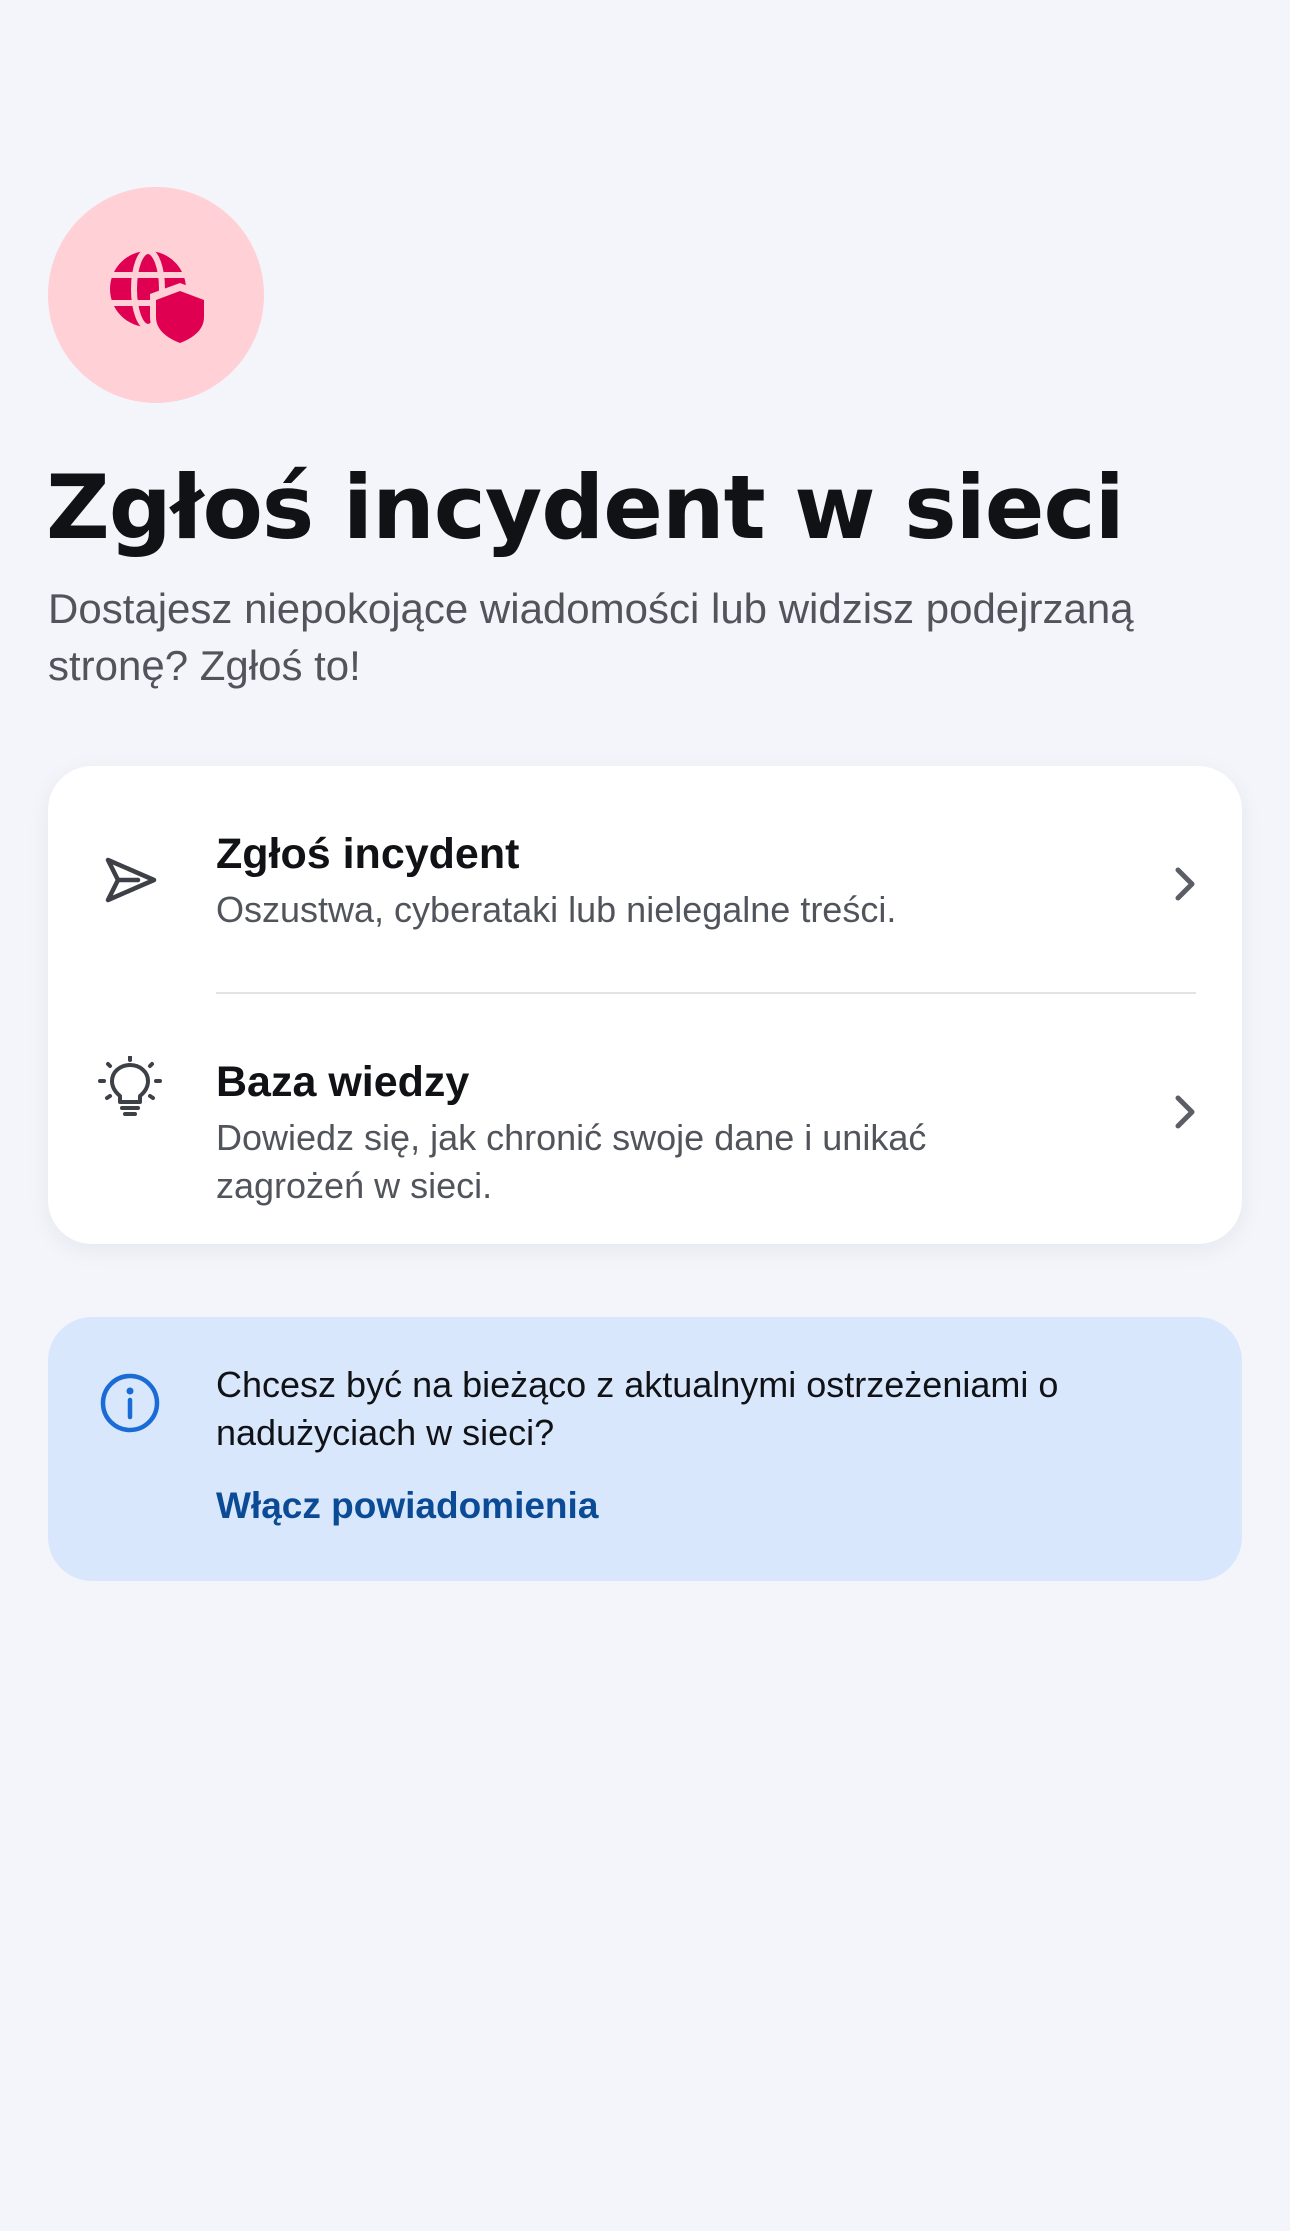 This screenshot has width=1290, height=2231. I want to click on enable-notifications-link: Włącz powiadomienia, so click(407, 1506).